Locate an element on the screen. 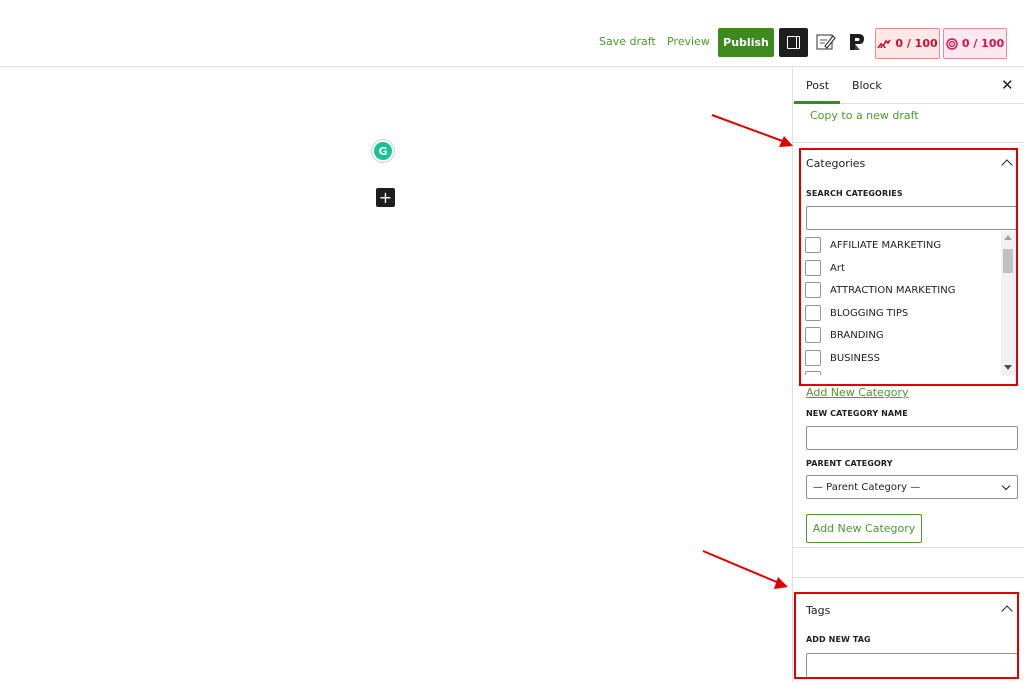  tab-post: Post is located at coordinates (817, 85).